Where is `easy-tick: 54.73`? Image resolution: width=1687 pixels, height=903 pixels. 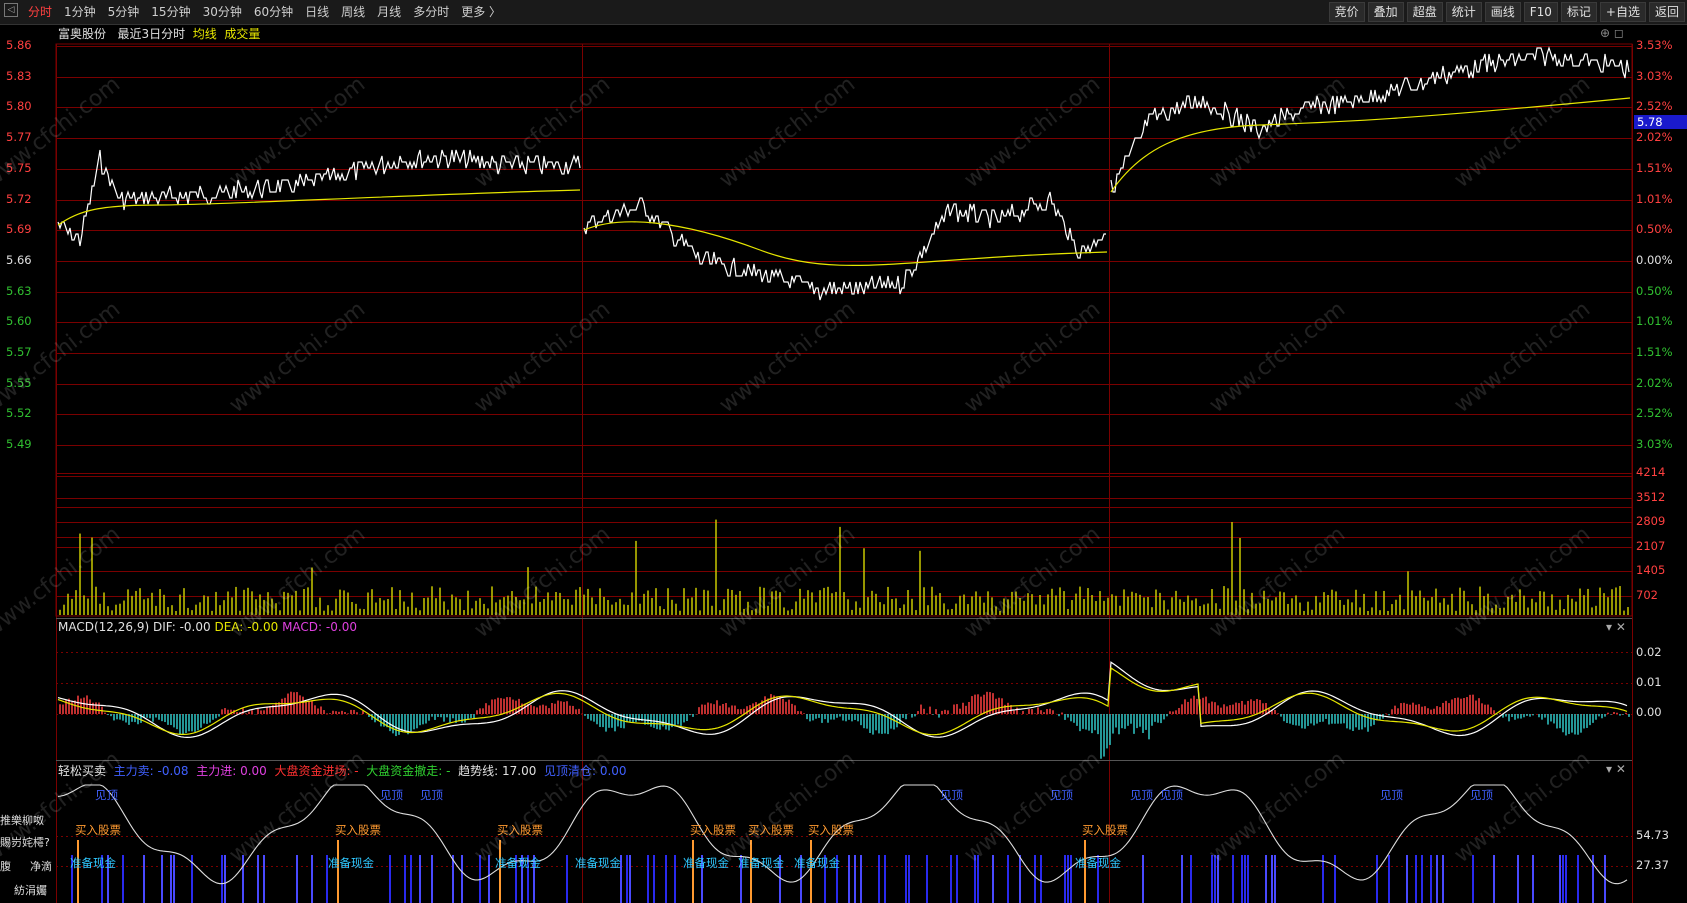
easy-tick: 54.73 is located at coordinates (1652, 835).